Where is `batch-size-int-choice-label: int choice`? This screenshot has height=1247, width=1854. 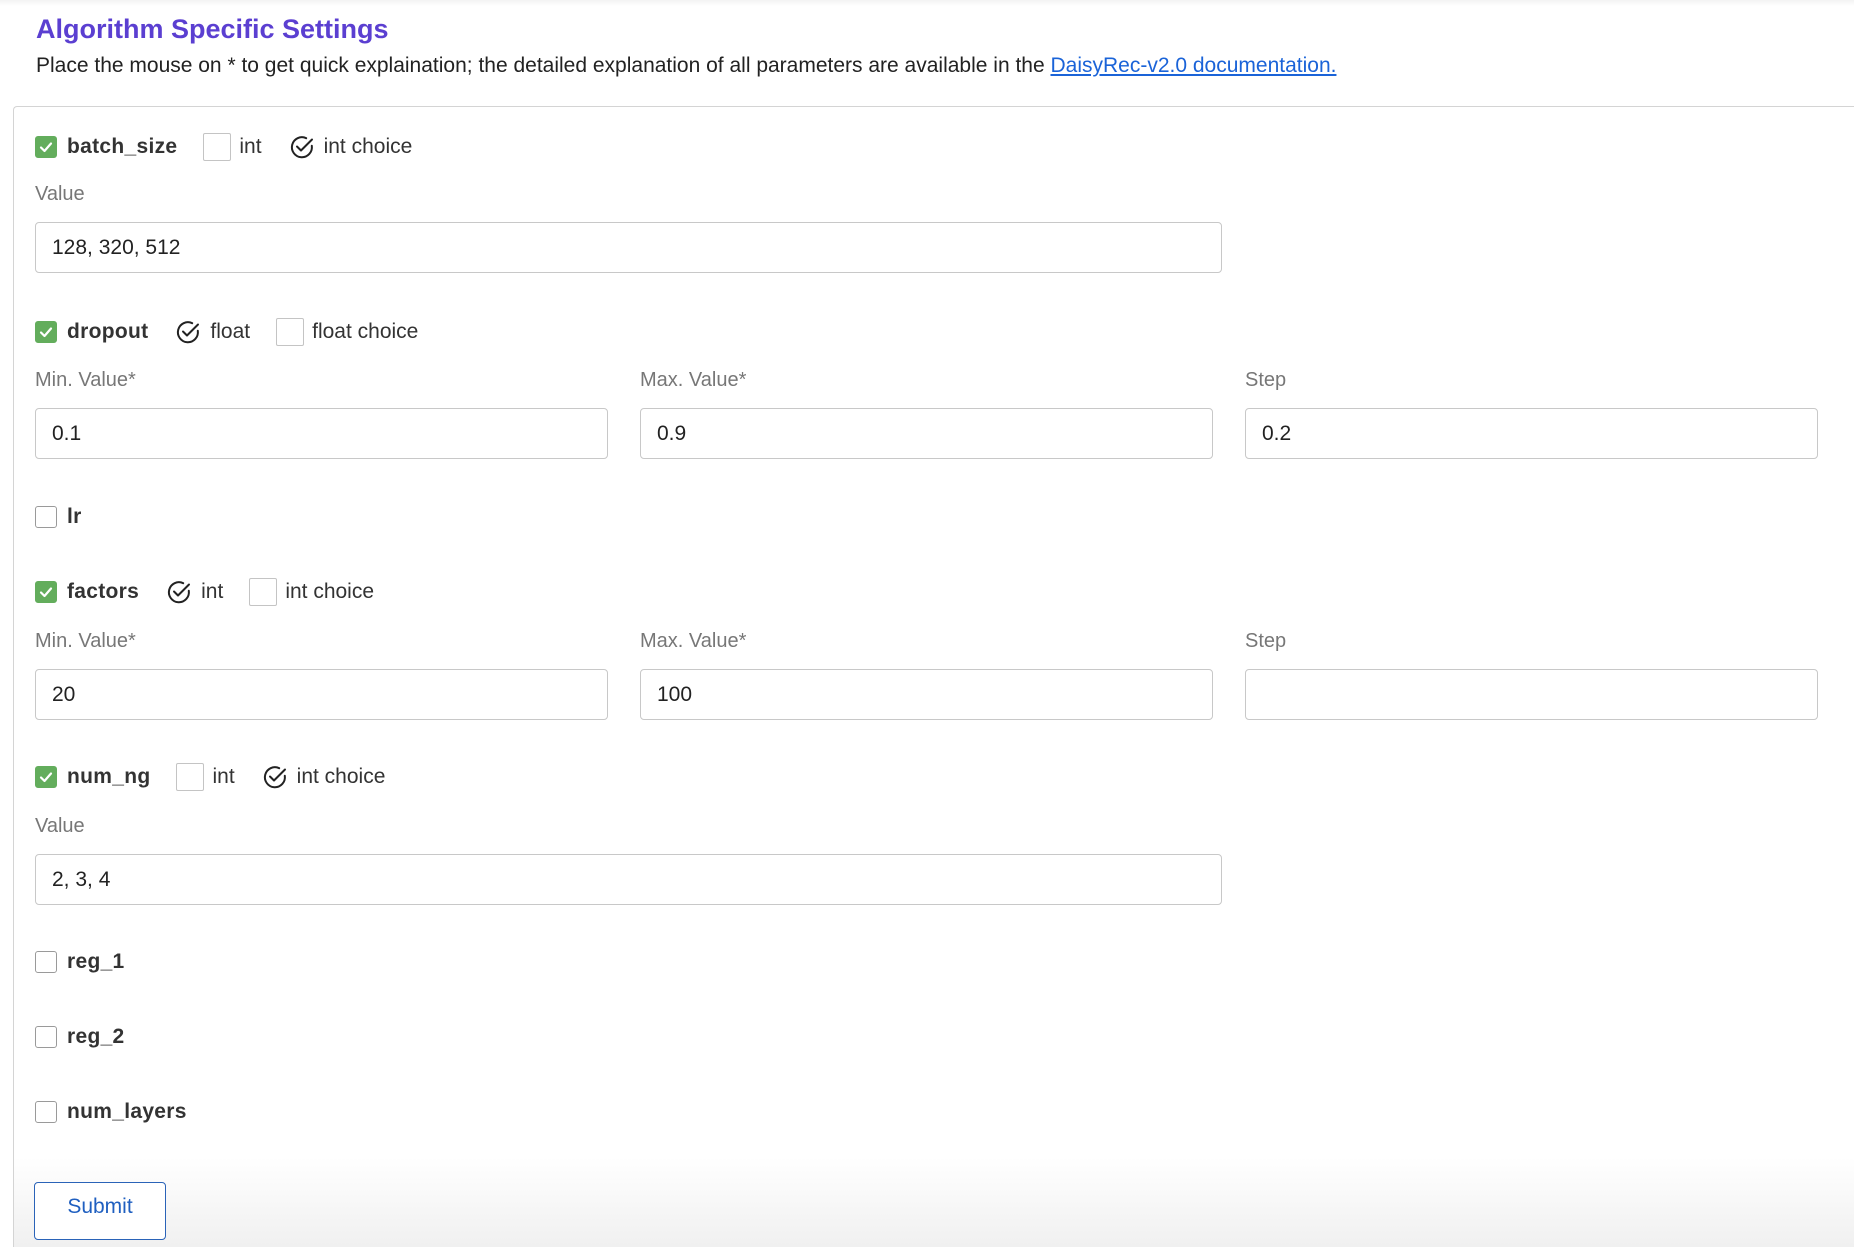 batch-size-int-choice-label: int choice is located at coordinates (368, 146).